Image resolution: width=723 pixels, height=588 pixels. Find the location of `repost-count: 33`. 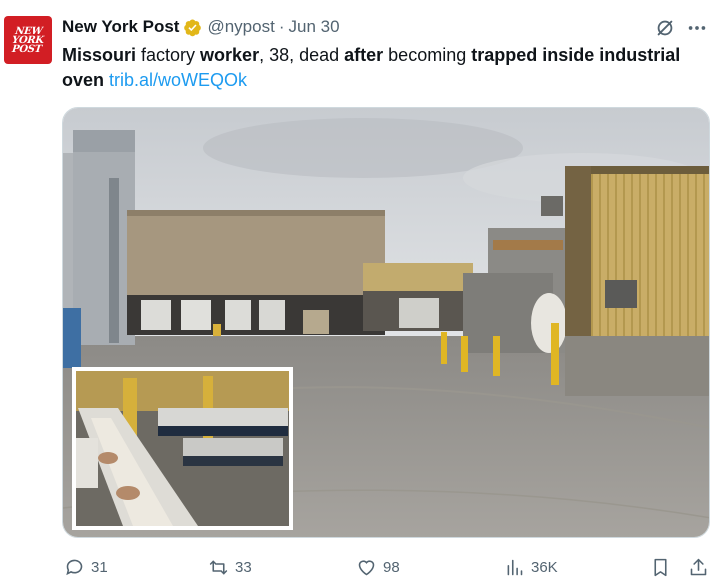

repost-count: 33 is located at coordinates (243, 567).